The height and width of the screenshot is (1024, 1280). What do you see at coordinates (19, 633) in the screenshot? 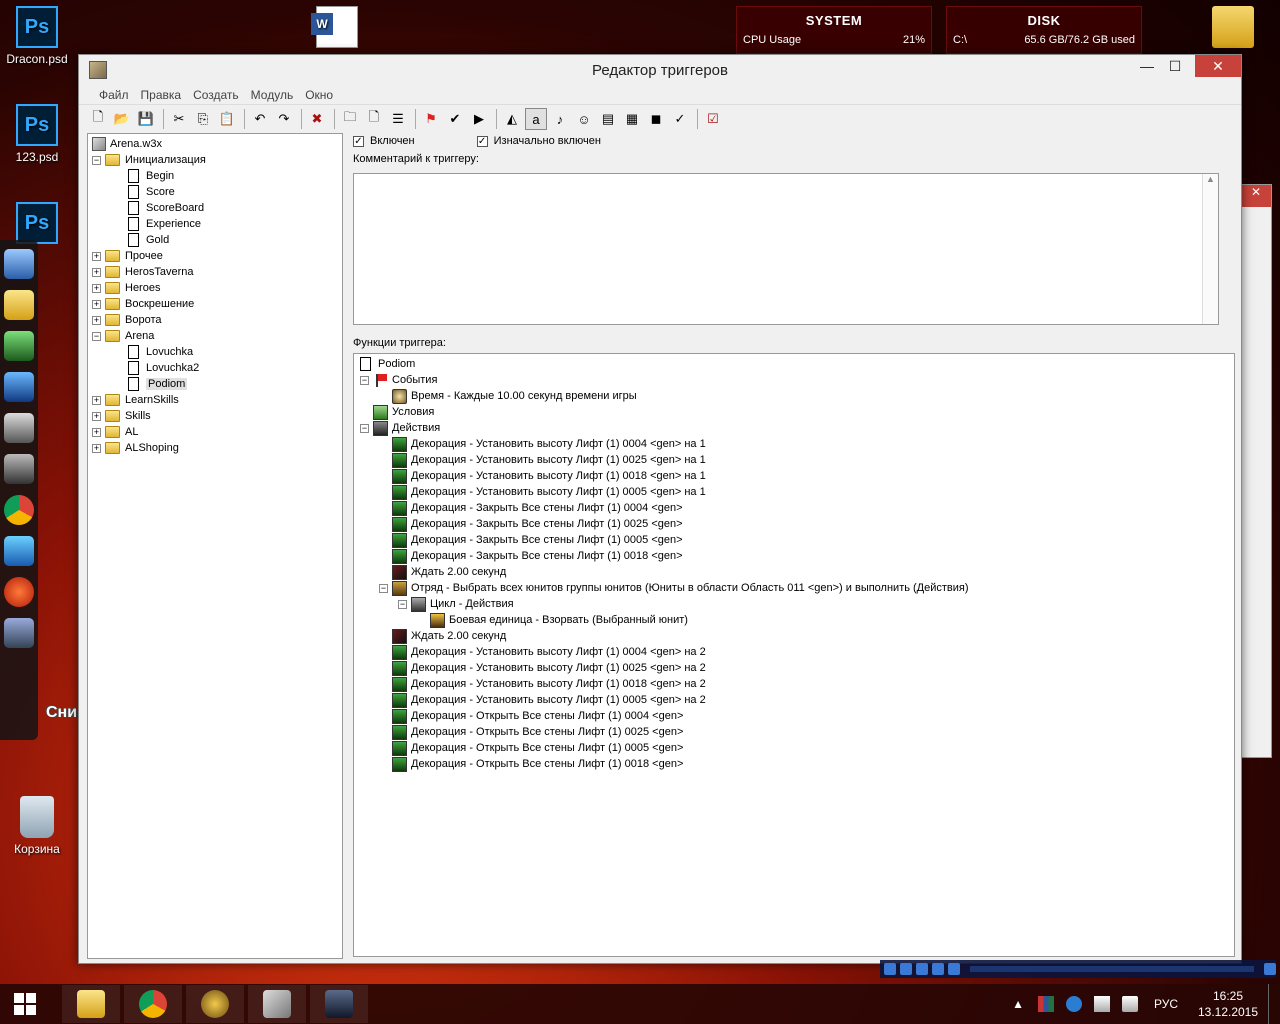
I see `camera-icon` at bounding box center [19, 633].